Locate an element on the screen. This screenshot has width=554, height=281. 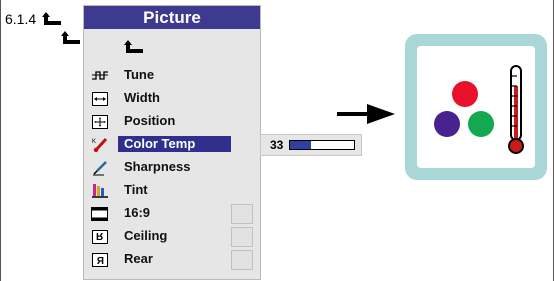
svg-text: K is located at coordinates (94, 142).